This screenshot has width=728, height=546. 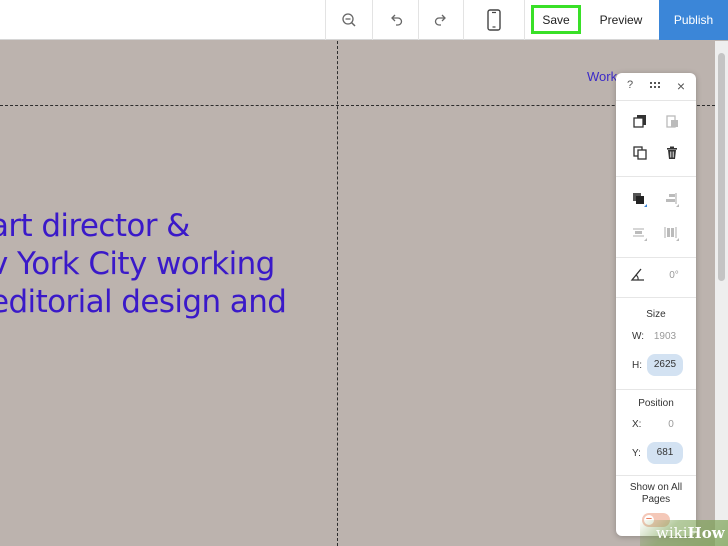 I want to click on zoom-out-icon, so click(x=349, y=20).